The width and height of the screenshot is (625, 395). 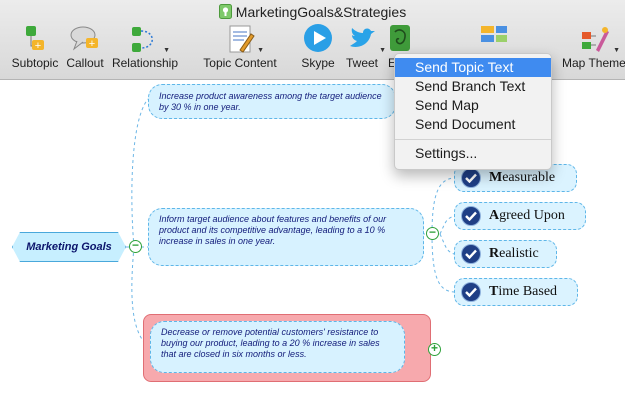 I want to click on callout-button: + Callout, so click(x=85, y=46).